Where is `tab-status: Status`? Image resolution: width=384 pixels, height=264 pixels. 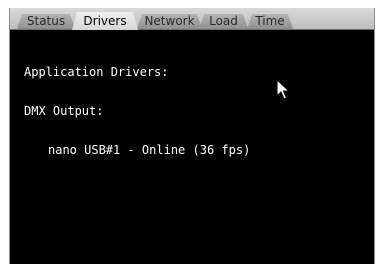 tab-status: Status is located at coordinates (46, 21).